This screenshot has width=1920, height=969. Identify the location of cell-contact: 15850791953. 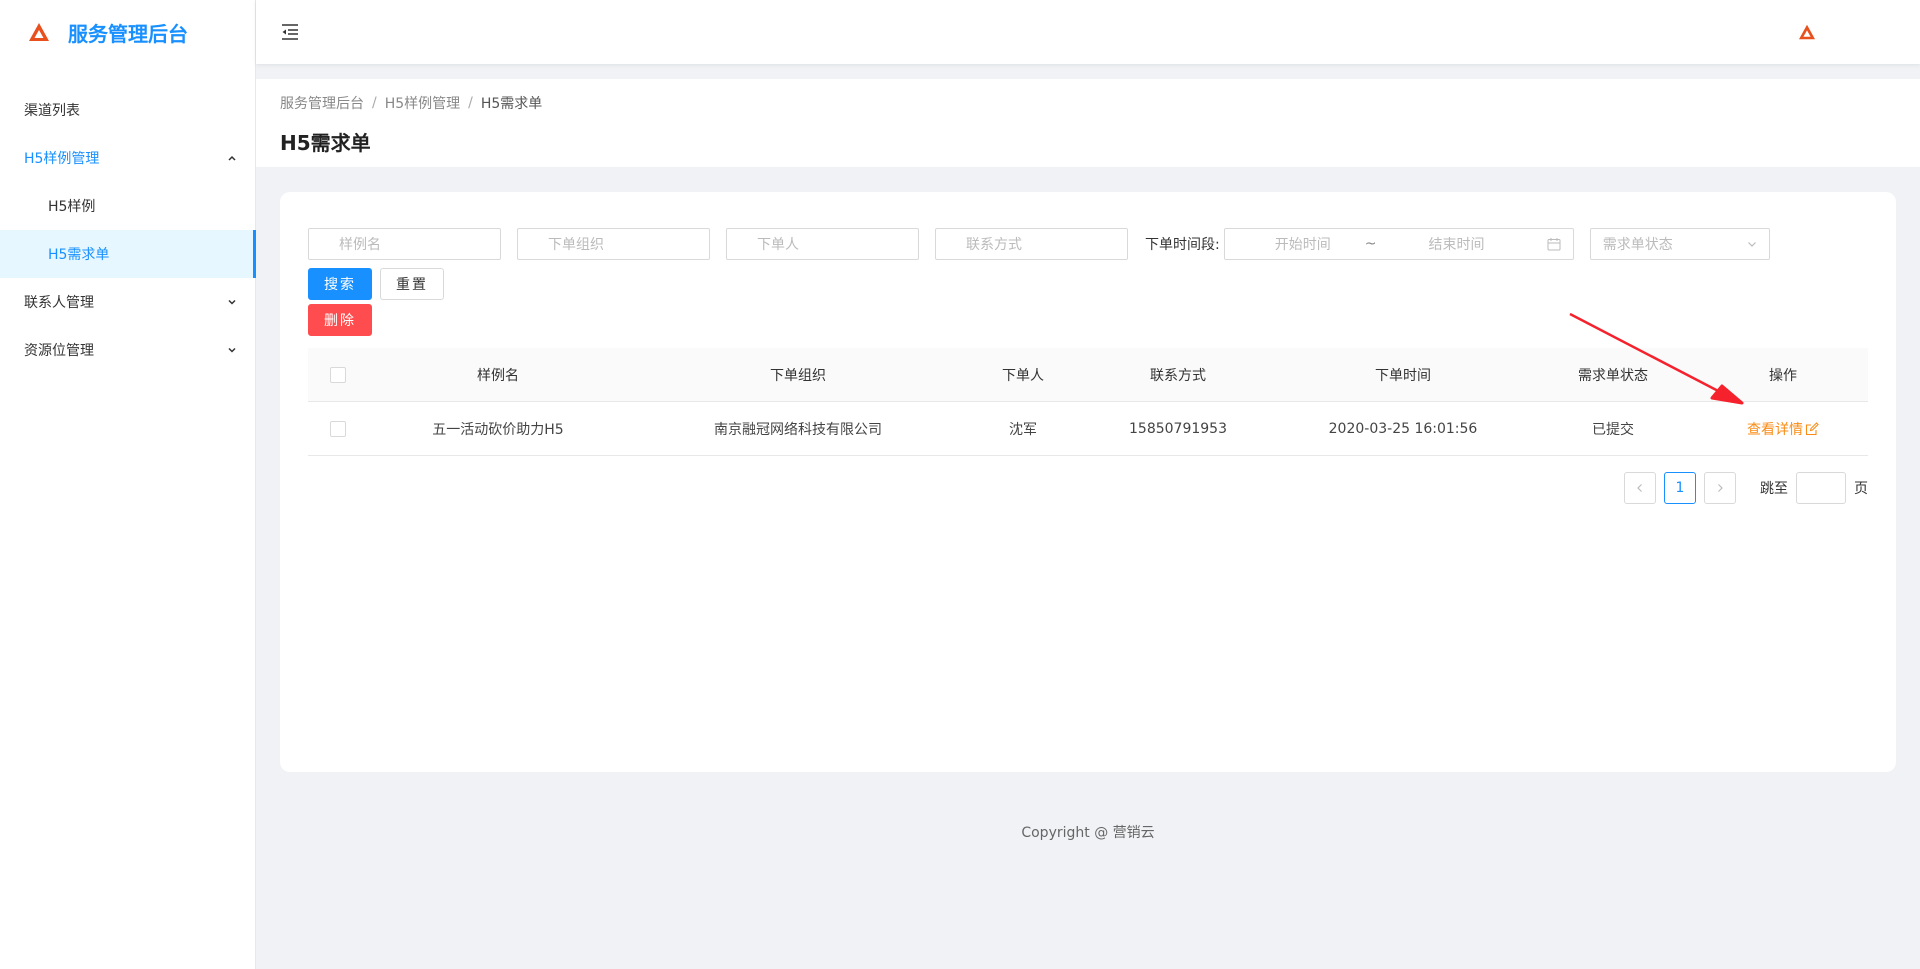
(1178, 428).